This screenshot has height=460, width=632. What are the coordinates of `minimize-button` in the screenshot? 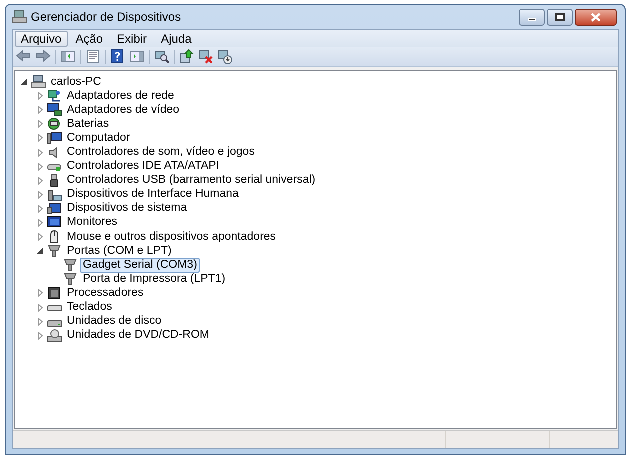 It's located at (532, 17).